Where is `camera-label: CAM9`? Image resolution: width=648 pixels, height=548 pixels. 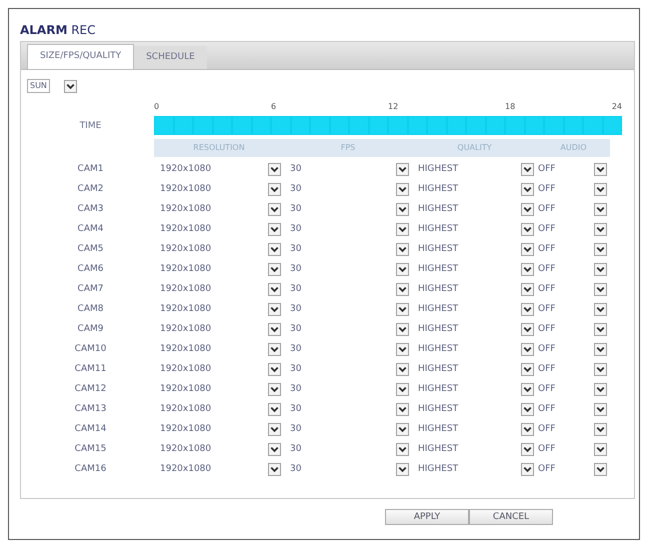 camera-label: CAM9 is located at coordinates (90, 329).